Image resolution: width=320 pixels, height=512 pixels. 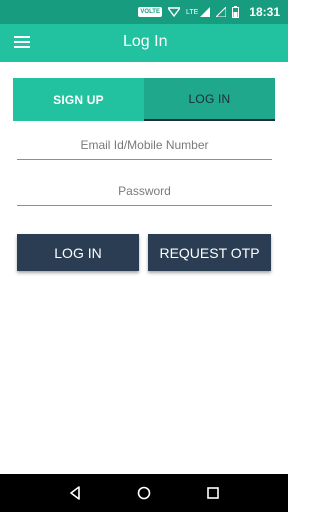 I want to click on clock: 18:31, so click(x=264, y=12).